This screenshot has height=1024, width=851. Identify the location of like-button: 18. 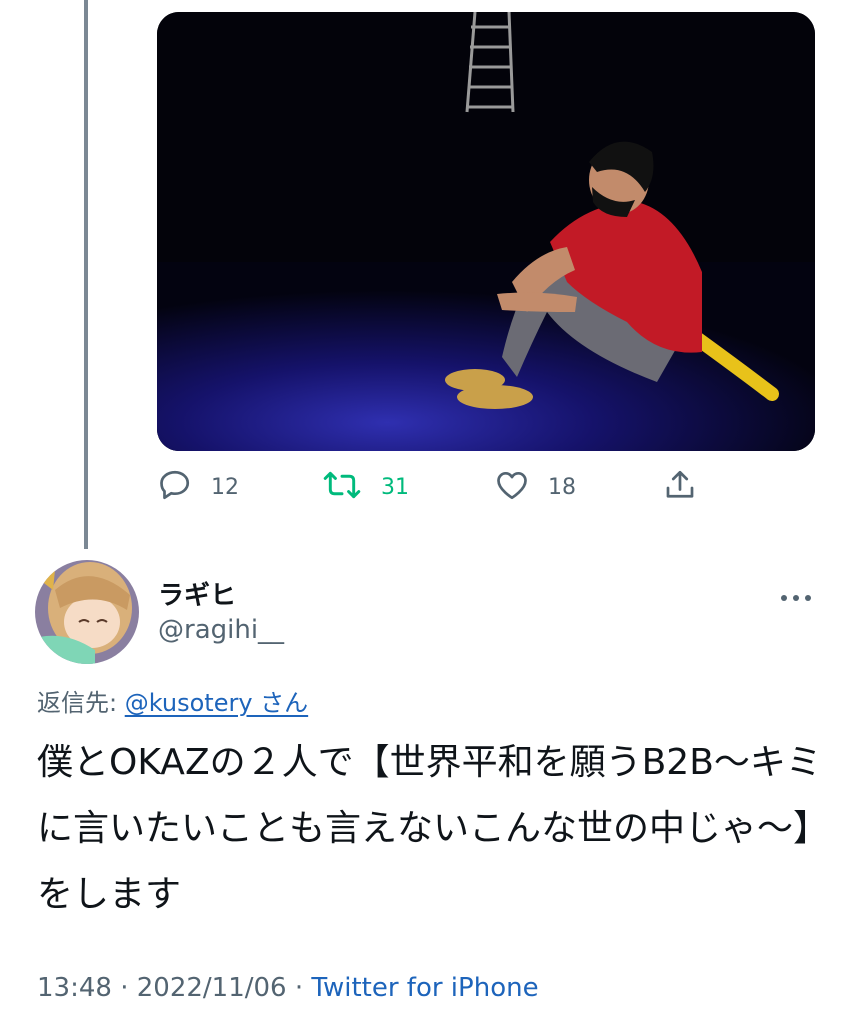
(535, 487).